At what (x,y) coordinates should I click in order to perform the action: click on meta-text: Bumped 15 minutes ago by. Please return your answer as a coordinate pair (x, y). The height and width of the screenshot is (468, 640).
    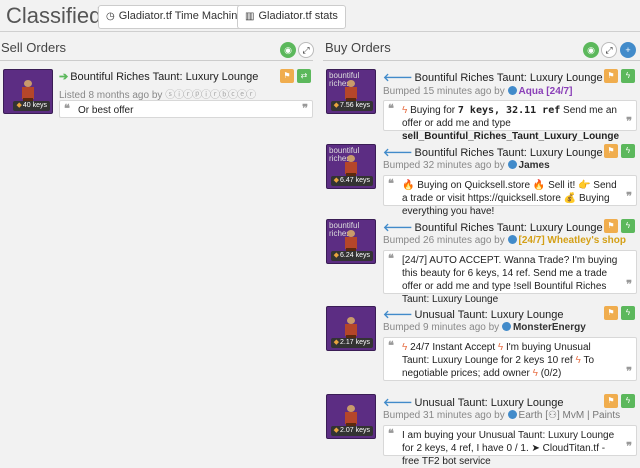
    Looking at the image, I should click on (444, 91).